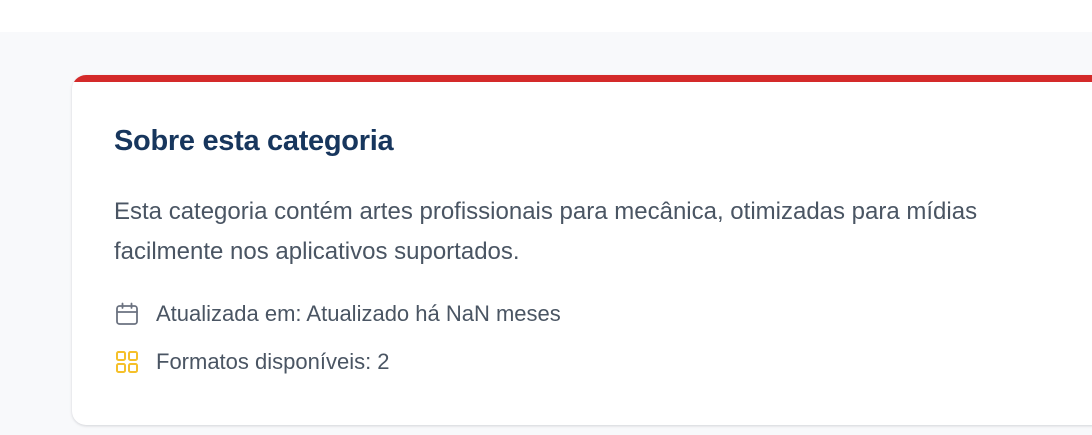 This screenshot has width=1092, height=435. What do you see at coordinates (582, 78) in the screenshot?
I see `card-accent-bar` at bounding box center [582, 78].